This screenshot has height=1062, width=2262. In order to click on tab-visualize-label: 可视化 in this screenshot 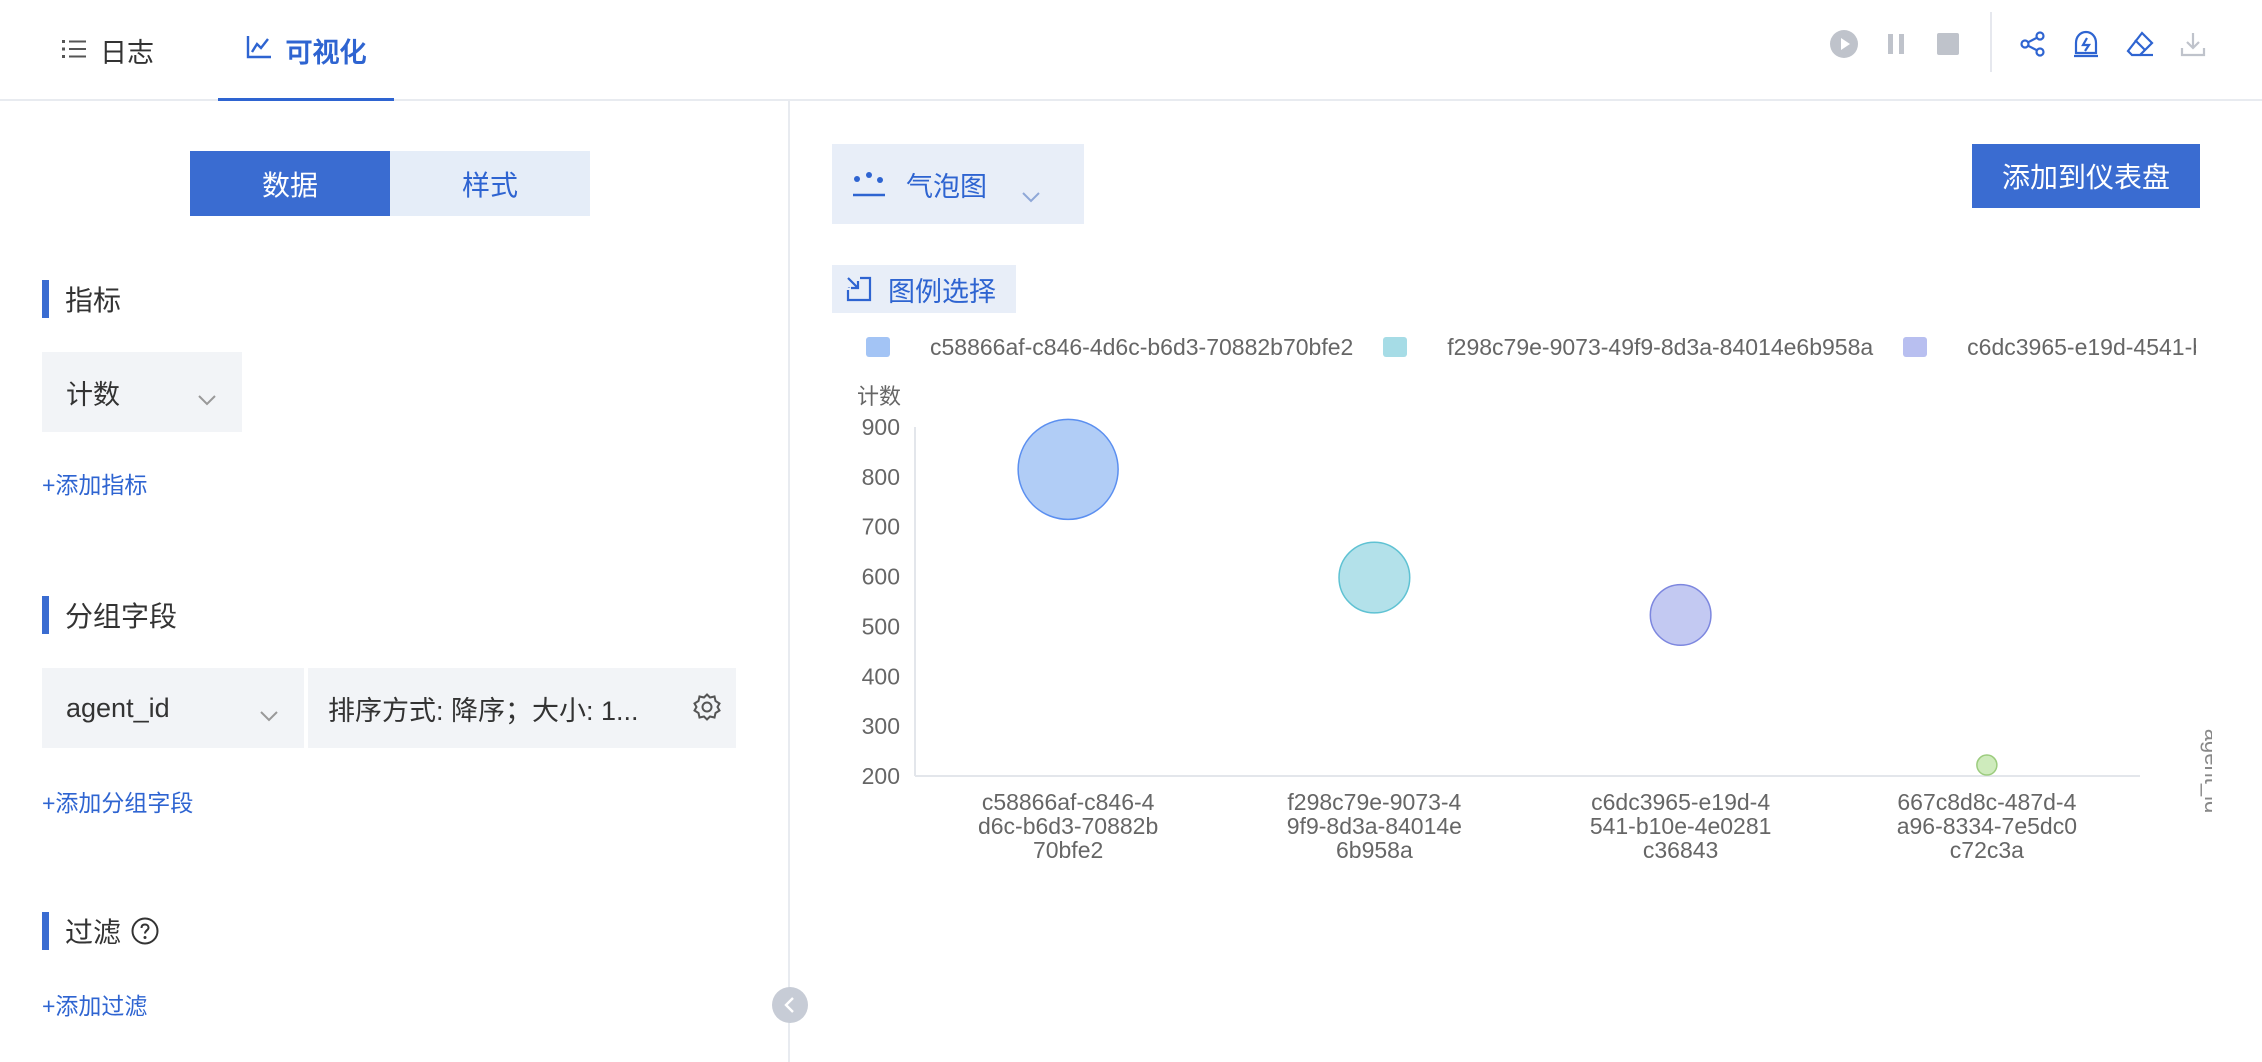, I will do `click(326, 53)`.